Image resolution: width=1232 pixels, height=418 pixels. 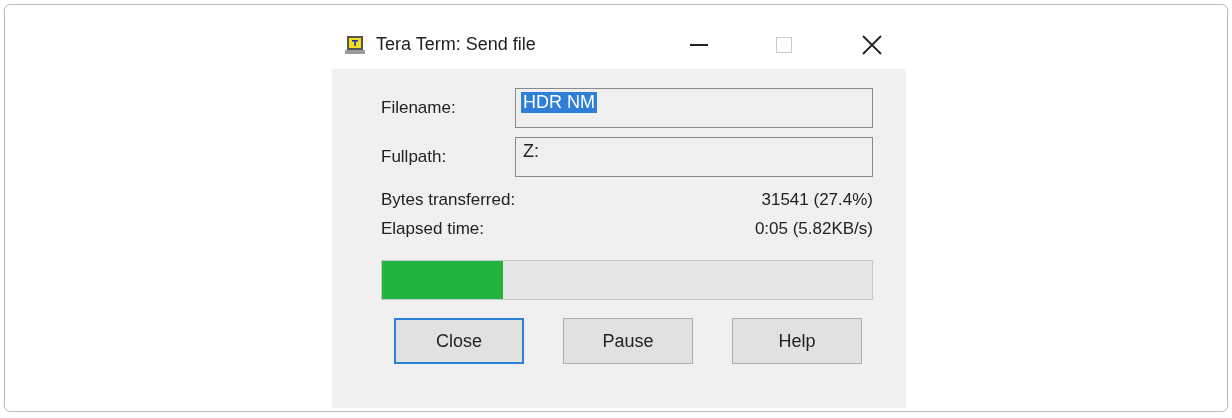 What do you see at coordinates (456, 44) in the screenshot?
I see `window-title: Tera Term: Send file` at bounding box center [456, 44].